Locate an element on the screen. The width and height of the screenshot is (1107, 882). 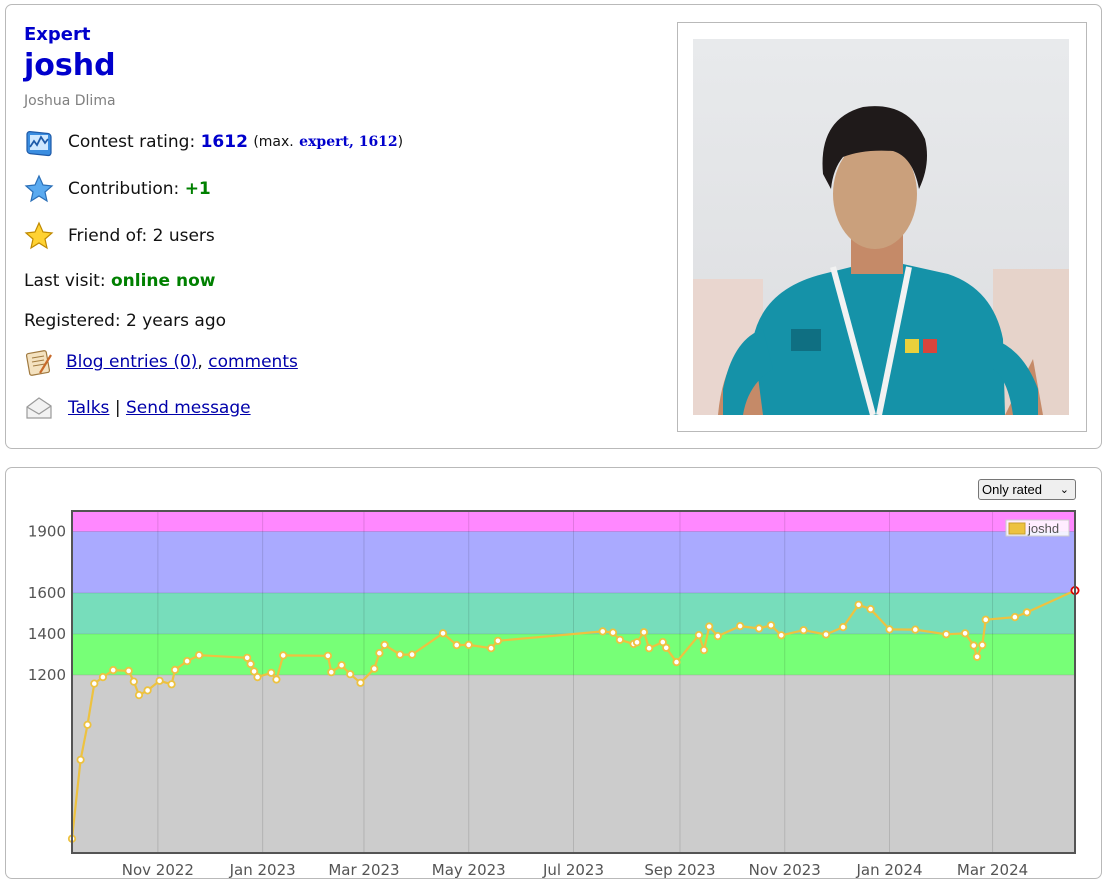
talks-row: Talks | Send message is located at coordinates (137, 408).